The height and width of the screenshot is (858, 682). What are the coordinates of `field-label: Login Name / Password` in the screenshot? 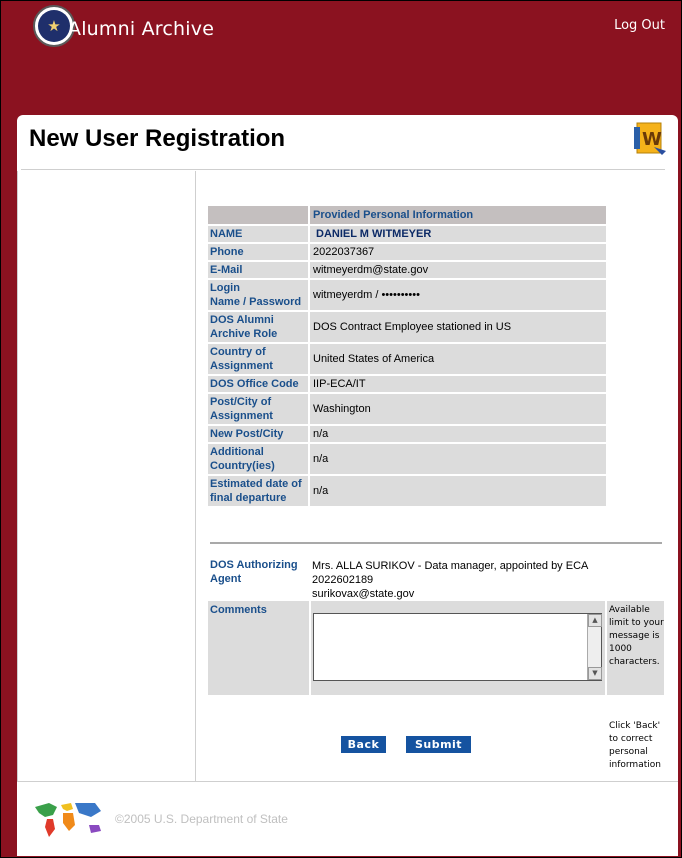 It's located at (258, 295).